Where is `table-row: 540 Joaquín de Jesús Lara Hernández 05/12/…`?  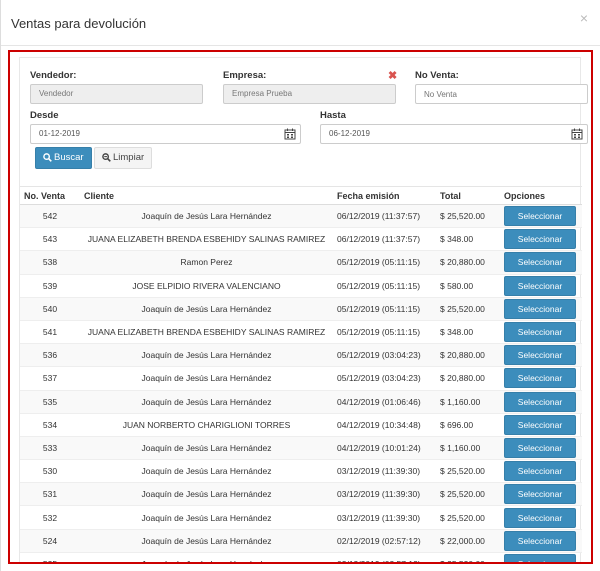 table-row: 540 Joaquín de Jesús Lara Hernández 05/12/… is located at coordinates (301, 308).